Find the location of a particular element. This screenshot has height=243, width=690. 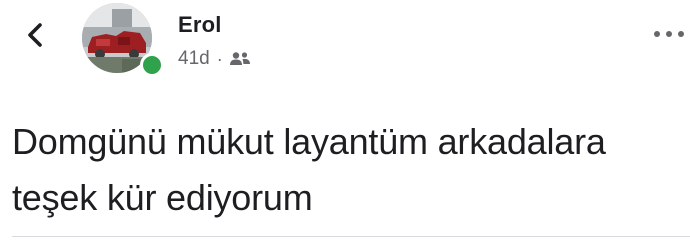

online-status-dot is located at coordinates (152, 65).